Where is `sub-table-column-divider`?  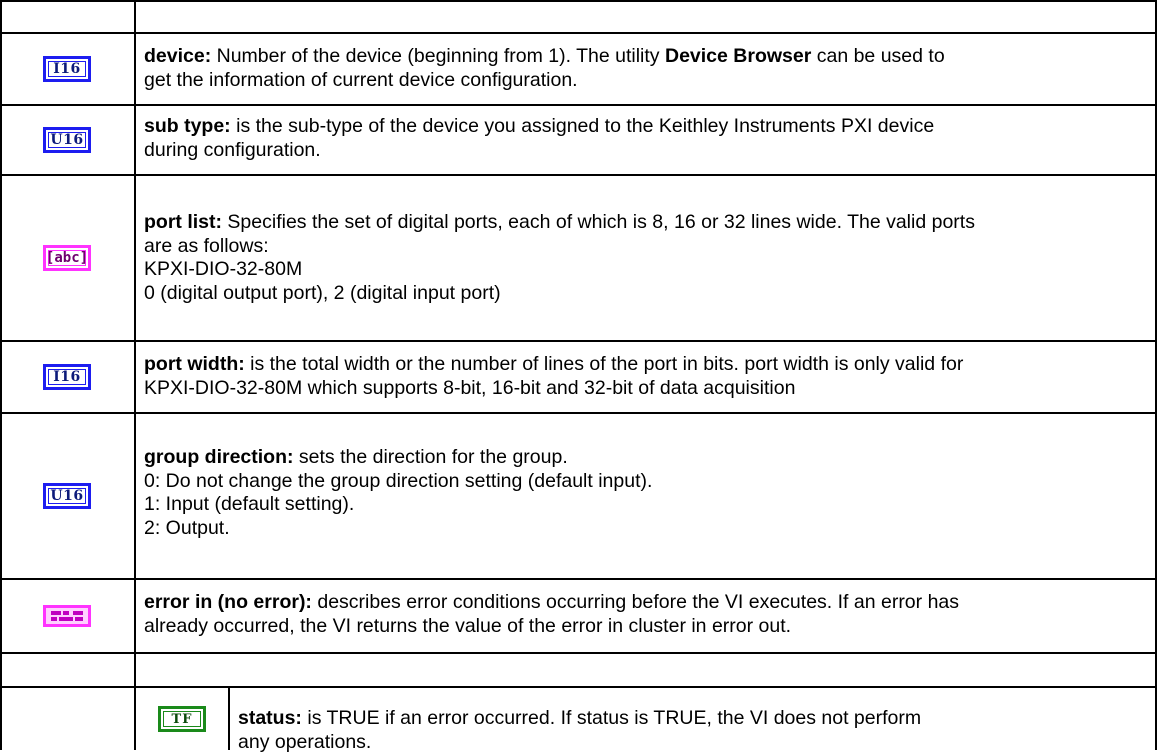
sub-table-column-divider is located at coordinates (229, 718).